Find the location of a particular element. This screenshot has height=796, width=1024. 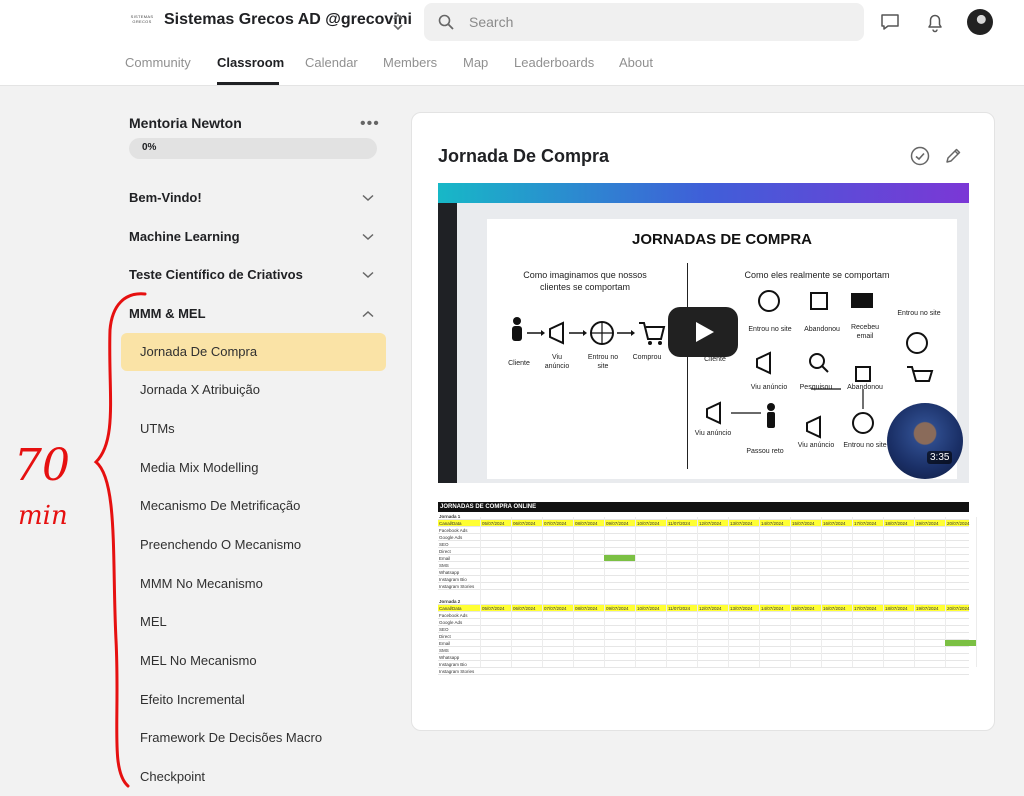

section-machine-learning: Machine Learning is located at coordinates (184, 236).